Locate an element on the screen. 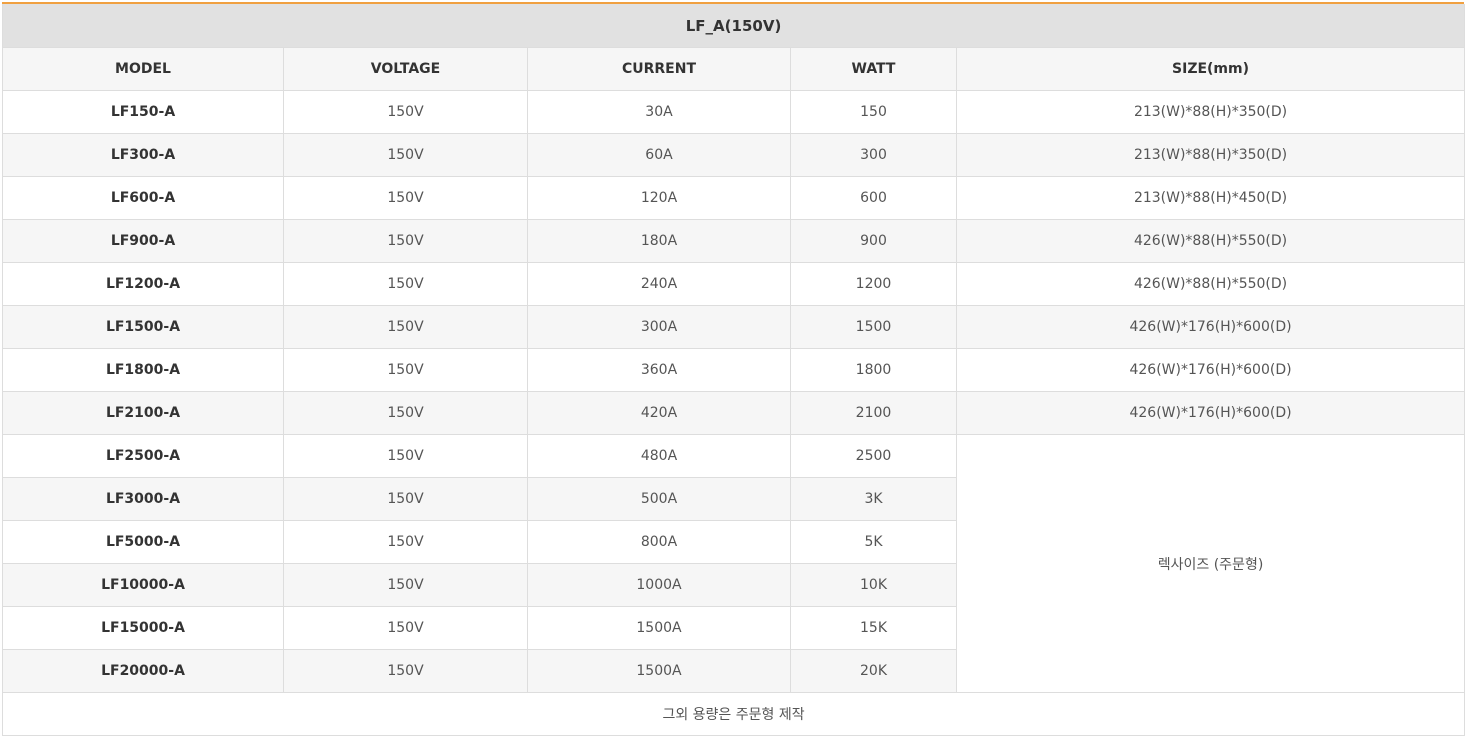 The image size is (1466, 745). cell-current: 180A is located at coordinates (659, 241).